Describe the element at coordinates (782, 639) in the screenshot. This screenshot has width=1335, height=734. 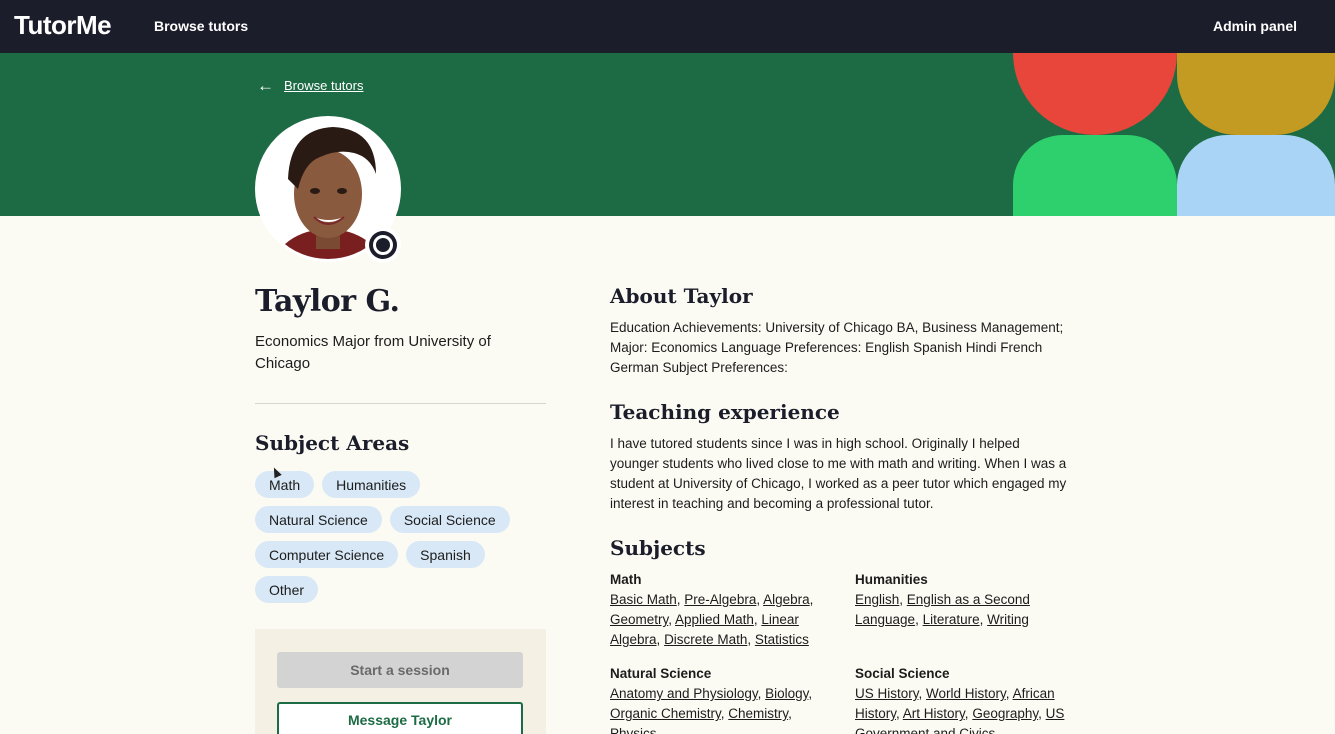
I see `subject-link: Statistics` at that location.